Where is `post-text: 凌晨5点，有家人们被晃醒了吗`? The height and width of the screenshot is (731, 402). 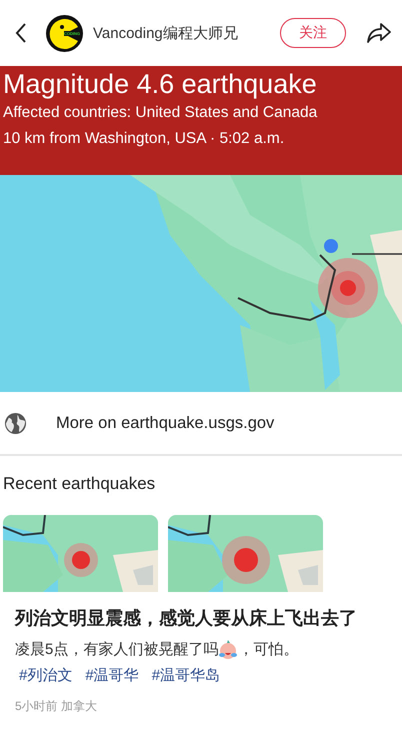 post-text: 凌晨5点，有家人们被晃醒了吗 is located at coordinates (116, 650).